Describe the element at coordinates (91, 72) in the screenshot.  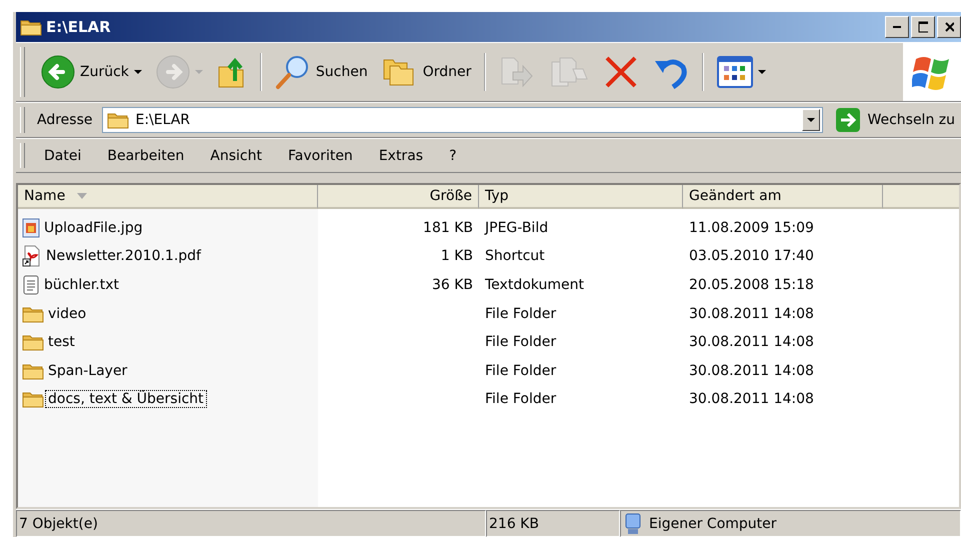
I see `back-button: Zurück` at that location.